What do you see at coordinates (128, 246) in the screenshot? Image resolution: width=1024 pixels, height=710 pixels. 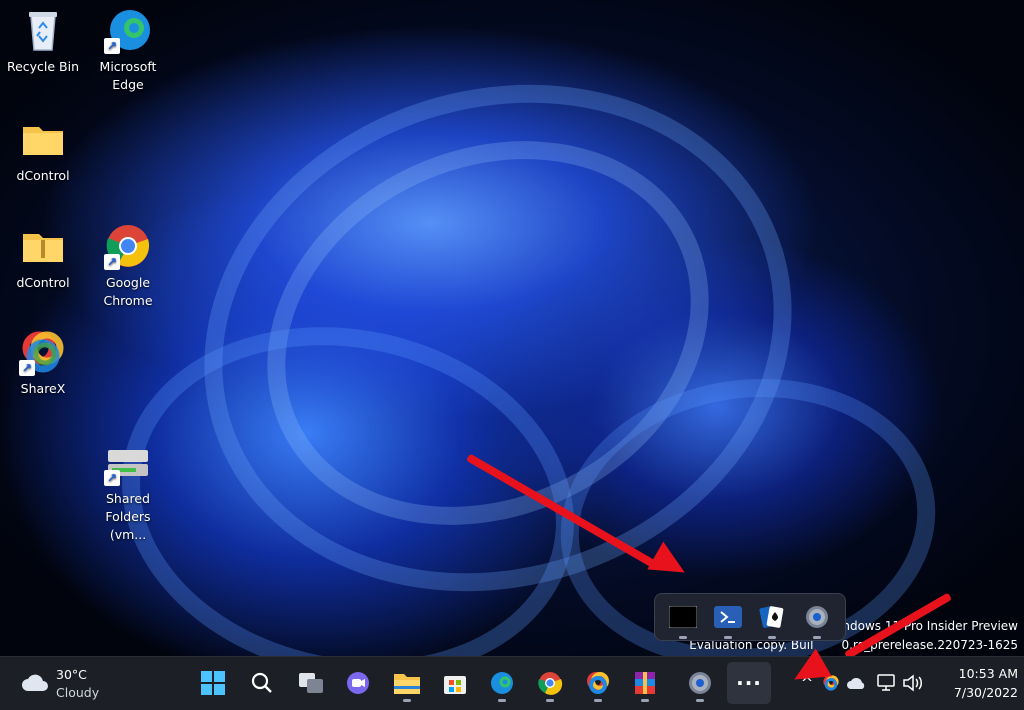 I see `chrome-icon: ↗` at bounding box center [128, 246].